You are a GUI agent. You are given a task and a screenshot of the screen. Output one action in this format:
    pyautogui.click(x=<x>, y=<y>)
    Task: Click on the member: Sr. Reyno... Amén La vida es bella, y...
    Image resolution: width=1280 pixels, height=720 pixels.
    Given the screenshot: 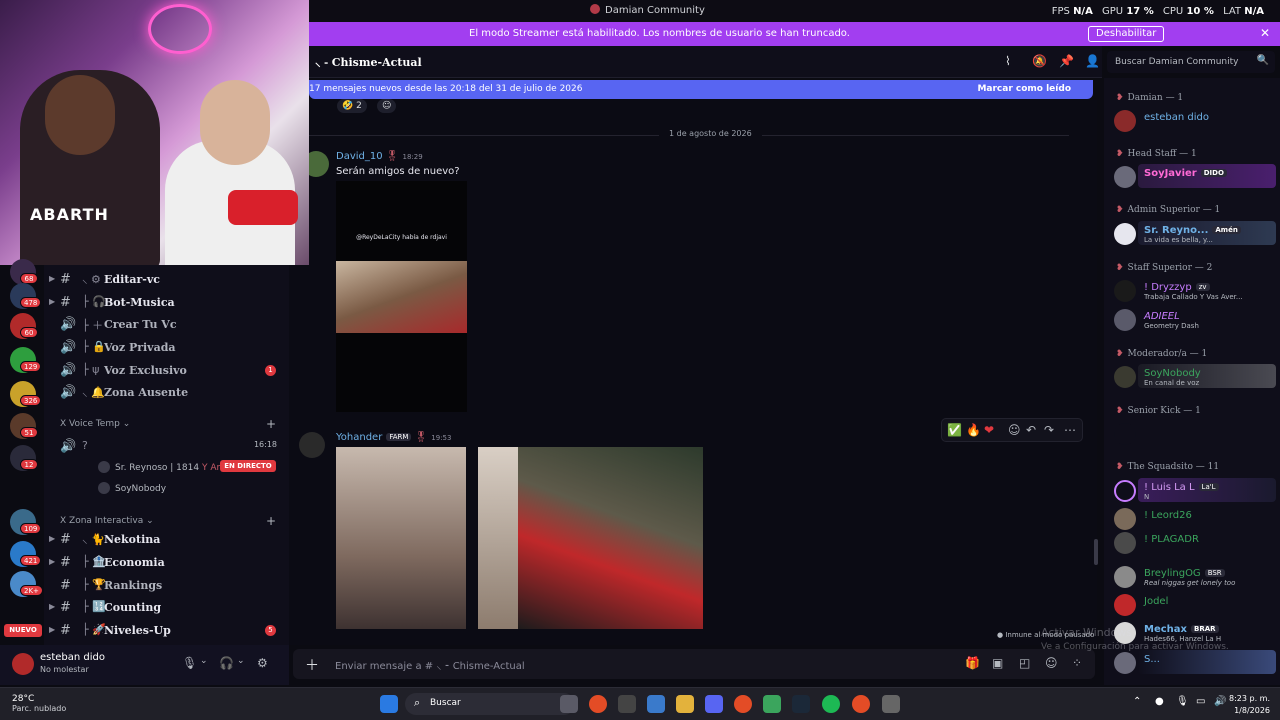 What is the action you would take?
    pyautogui.click(x=1195, y=233)
    